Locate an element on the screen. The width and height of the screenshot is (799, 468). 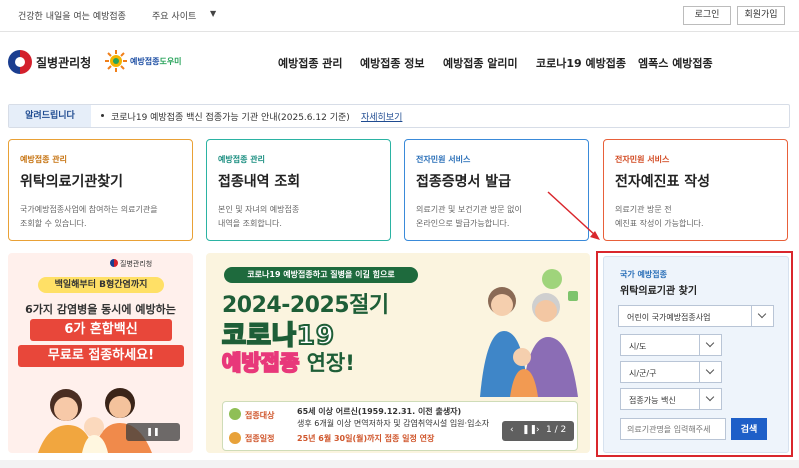
caret-down-icon: ▼ is located at coordinates (213, 13).